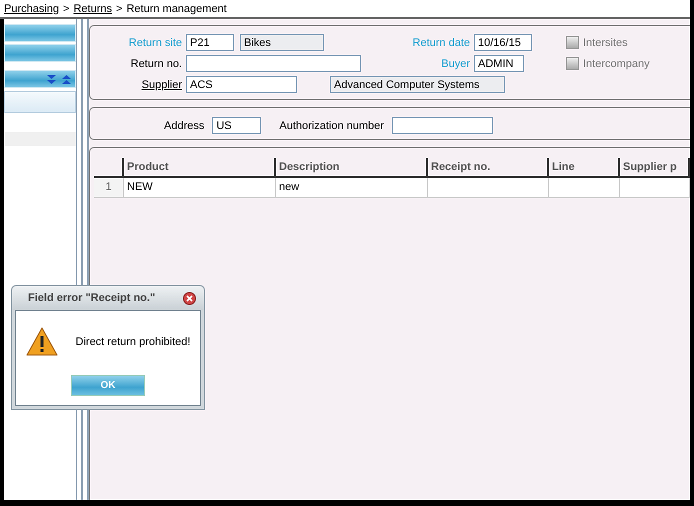 This screenshot has height=506, width=694. Describe the element at coordinates (584, 168) in the screenshot. I see `column-header: Line` at that location.